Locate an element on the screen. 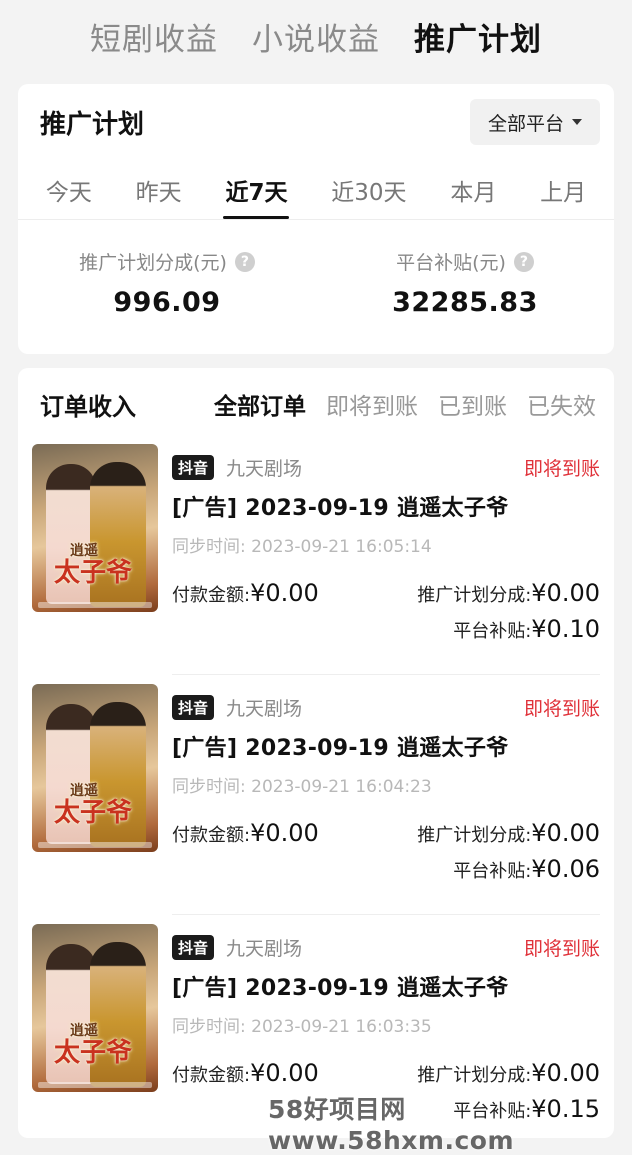 Image resolution: width=632 pixels, height=1155 pixels. platform-filter-label: 全部平台 is located at coordinates (525, 123).